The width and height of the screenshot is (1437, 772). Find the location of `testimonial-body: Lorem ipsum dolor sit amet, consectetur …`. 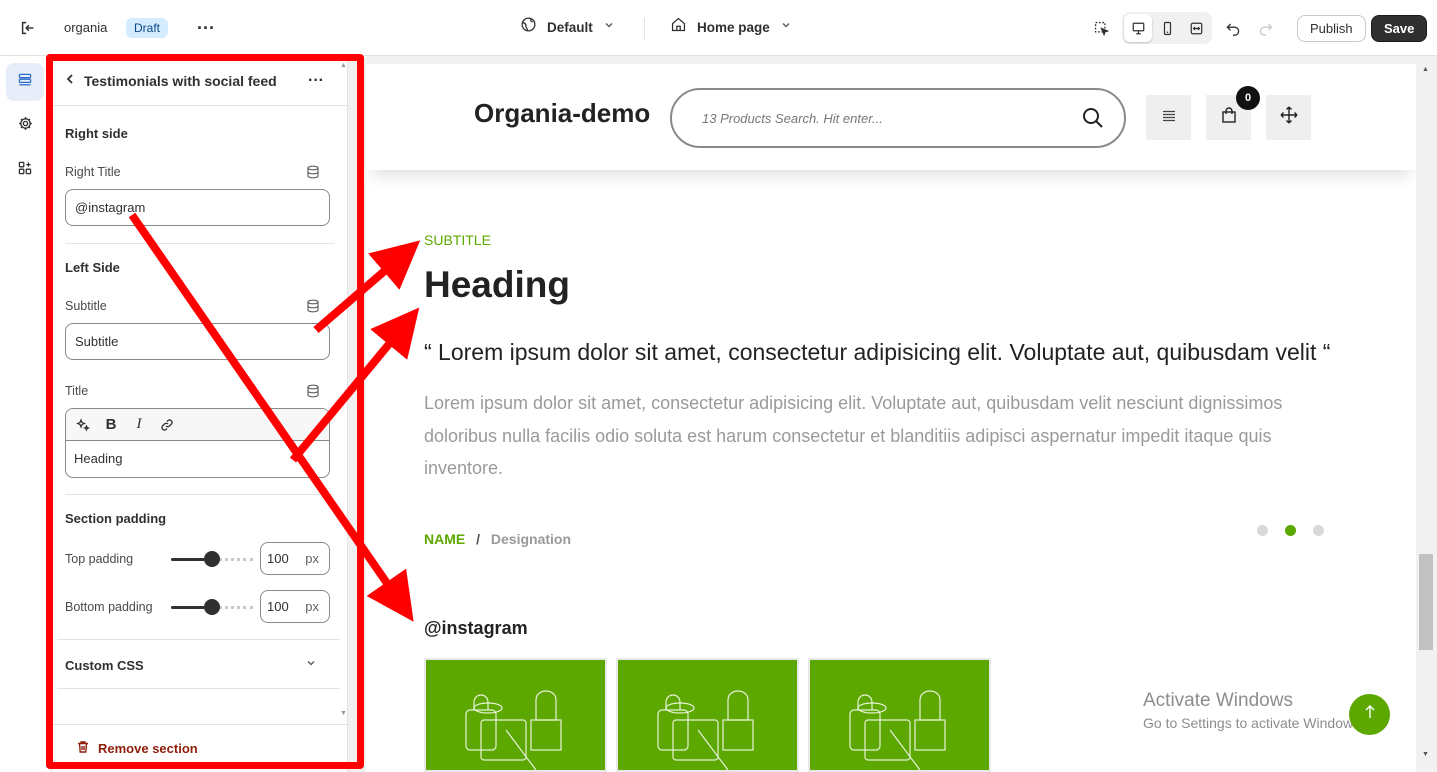

testimonial-body: Lorem ipsum dolor sit amet, consectetur … is located at coordinates (853, 435).